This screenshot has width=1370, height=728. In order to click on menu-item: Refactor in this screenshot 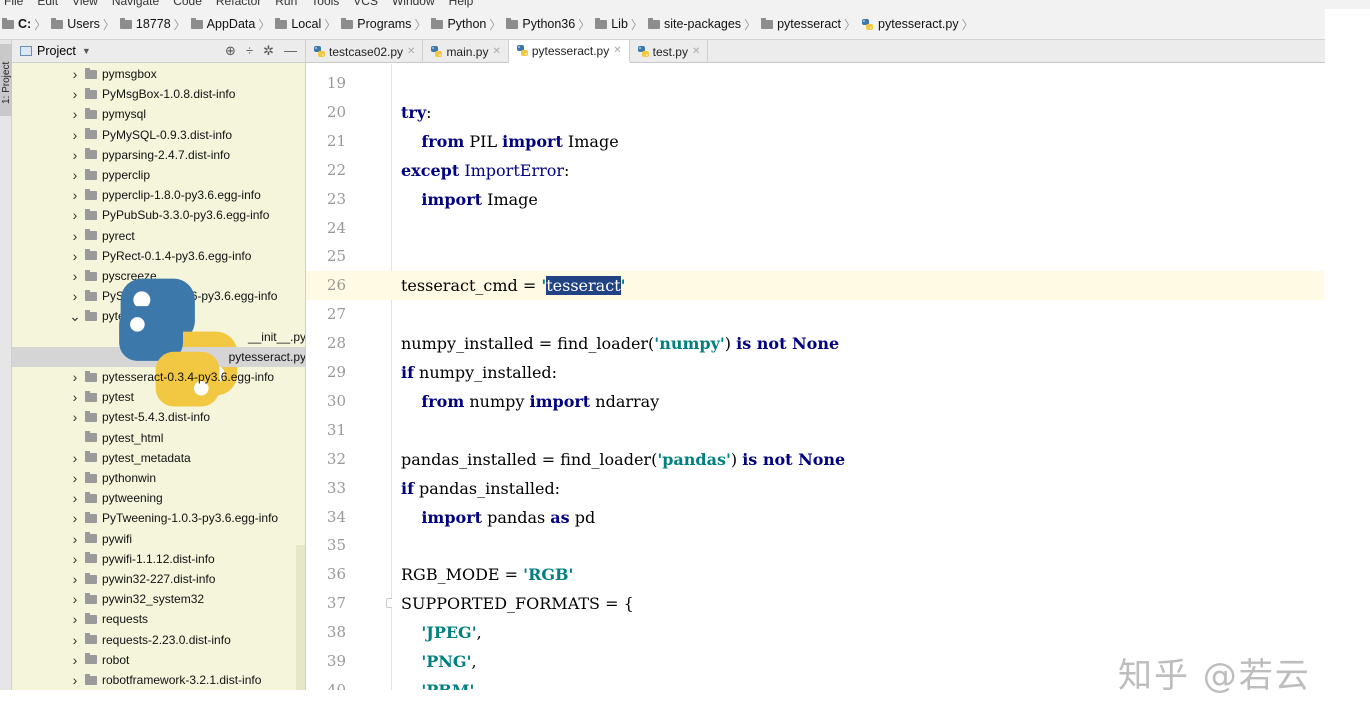, I will do `click(238, 4)`.